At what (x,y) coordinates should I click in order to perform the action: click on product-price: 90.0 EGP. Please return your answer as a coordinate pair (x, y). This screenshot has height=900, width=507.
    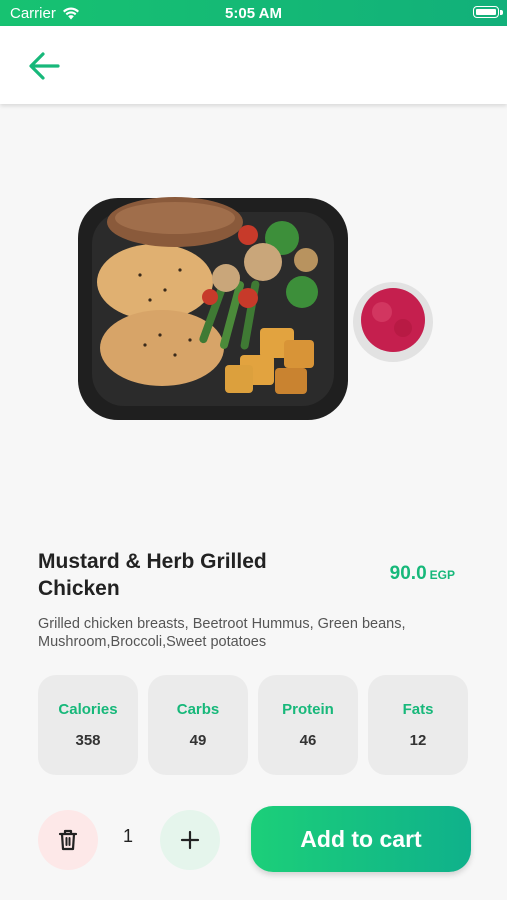
    Looking at the image, I should click on (422, 574).